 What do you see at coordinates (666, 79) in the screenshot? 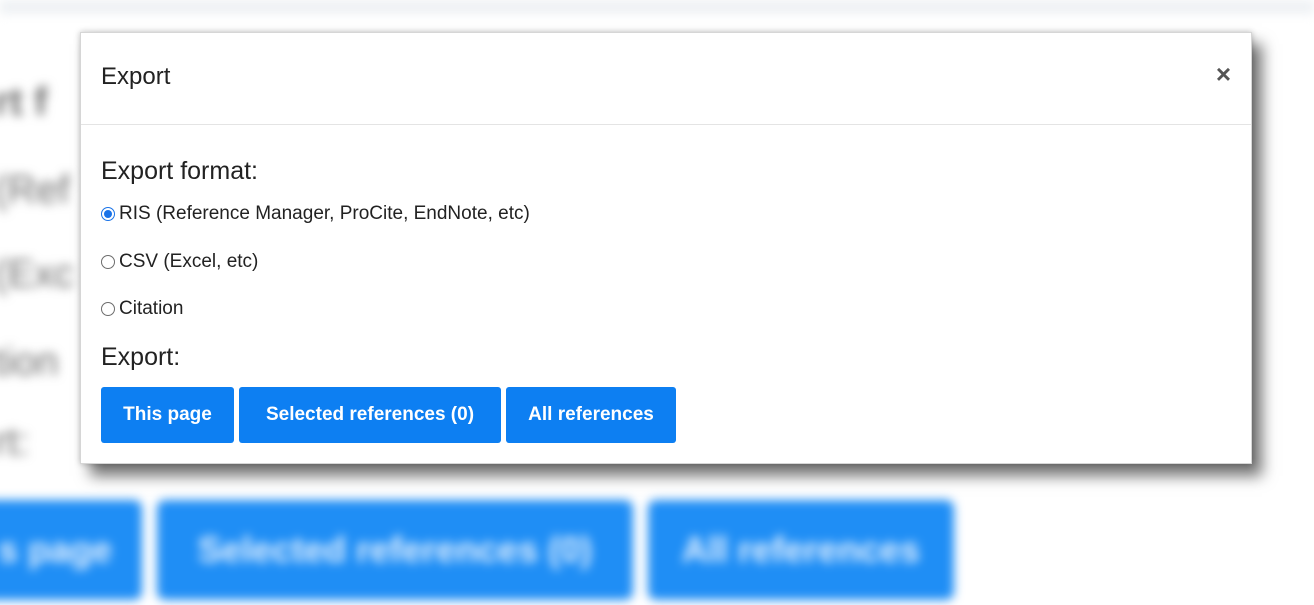
I see `modal-header: Export ×` at bounding box center [666, 79].